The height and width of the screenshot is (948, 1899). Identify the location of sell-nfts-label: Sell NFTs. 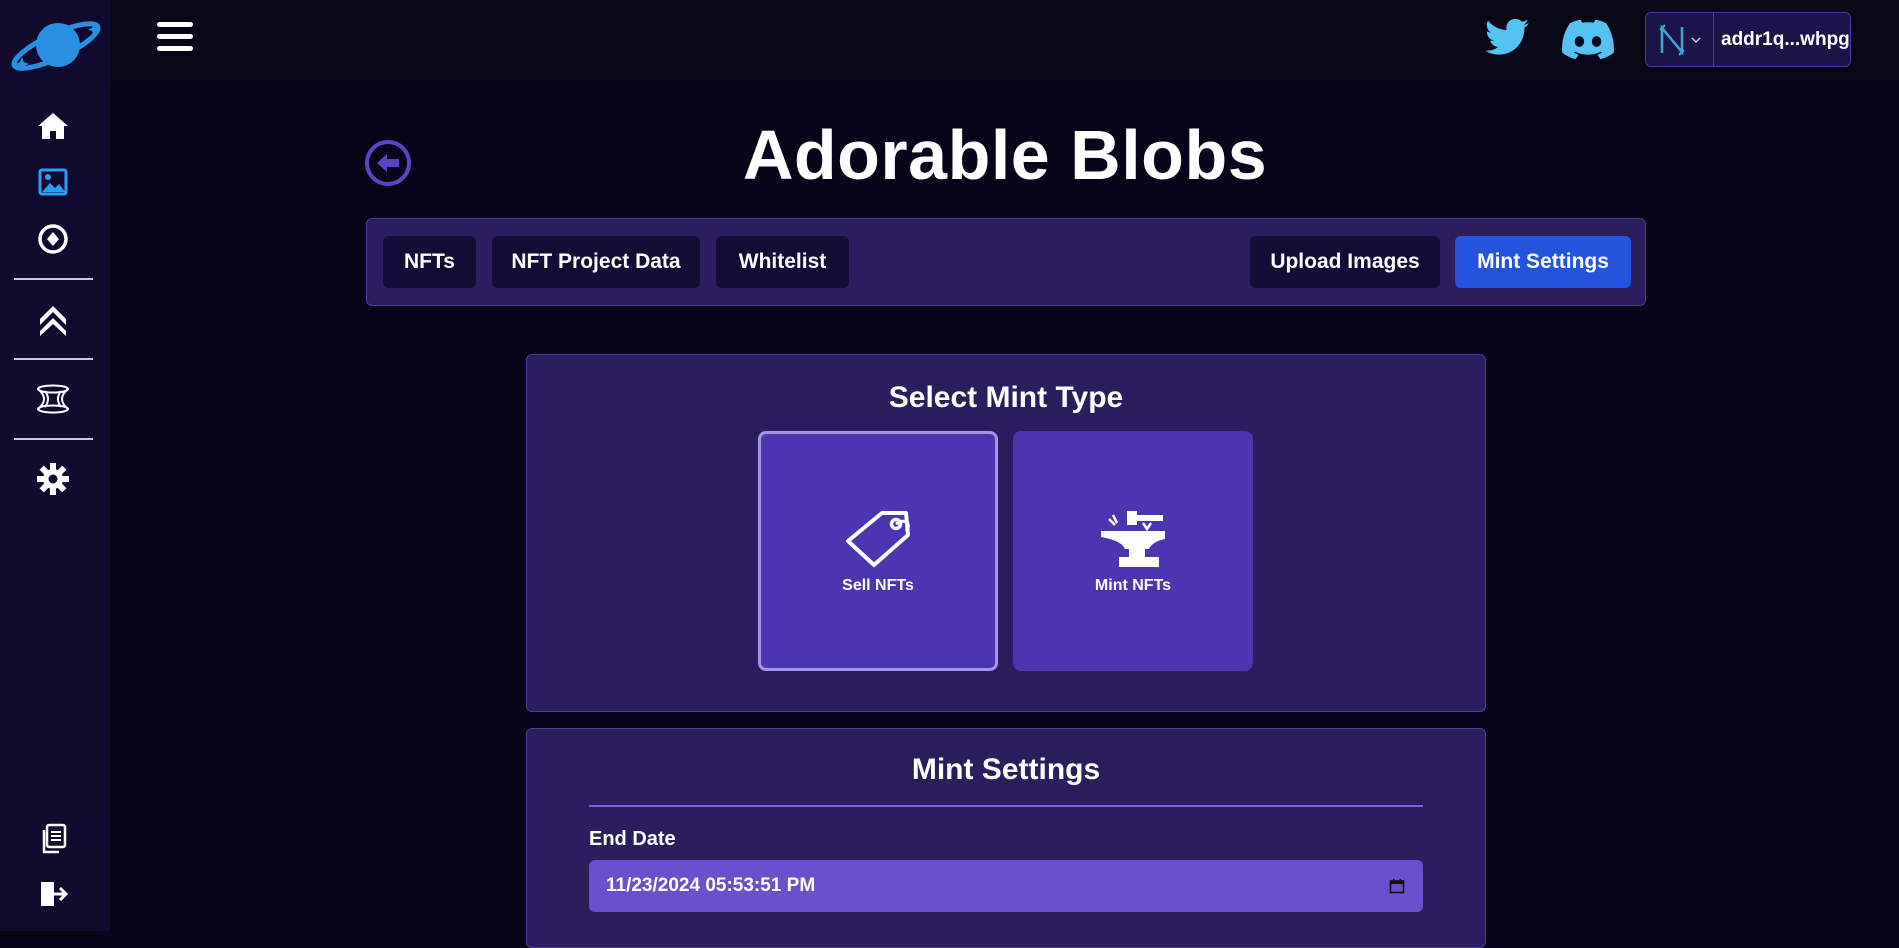
(878, 585).